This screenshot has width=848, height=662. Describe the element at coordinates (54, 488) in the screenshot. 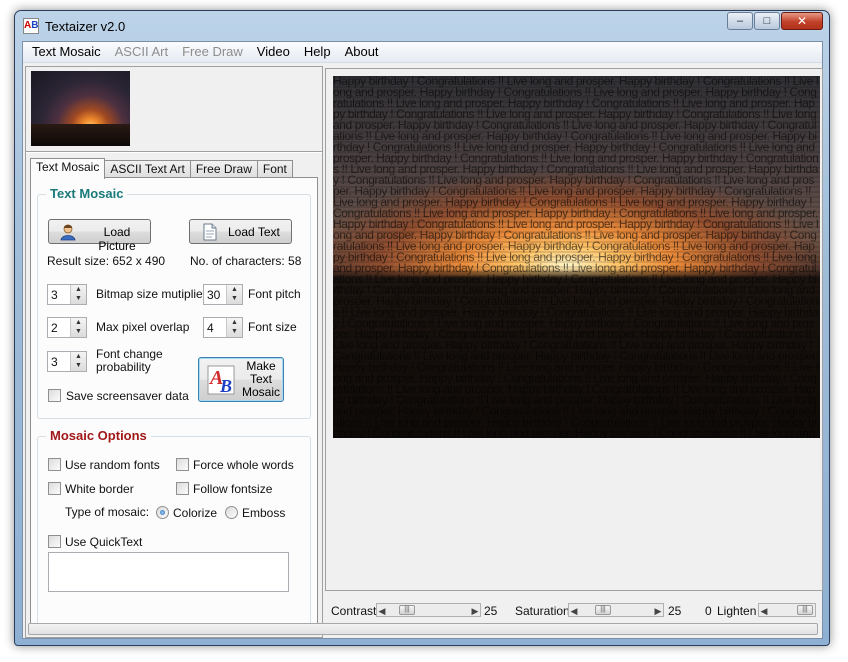

I see `white-border-checkbox` at that location.